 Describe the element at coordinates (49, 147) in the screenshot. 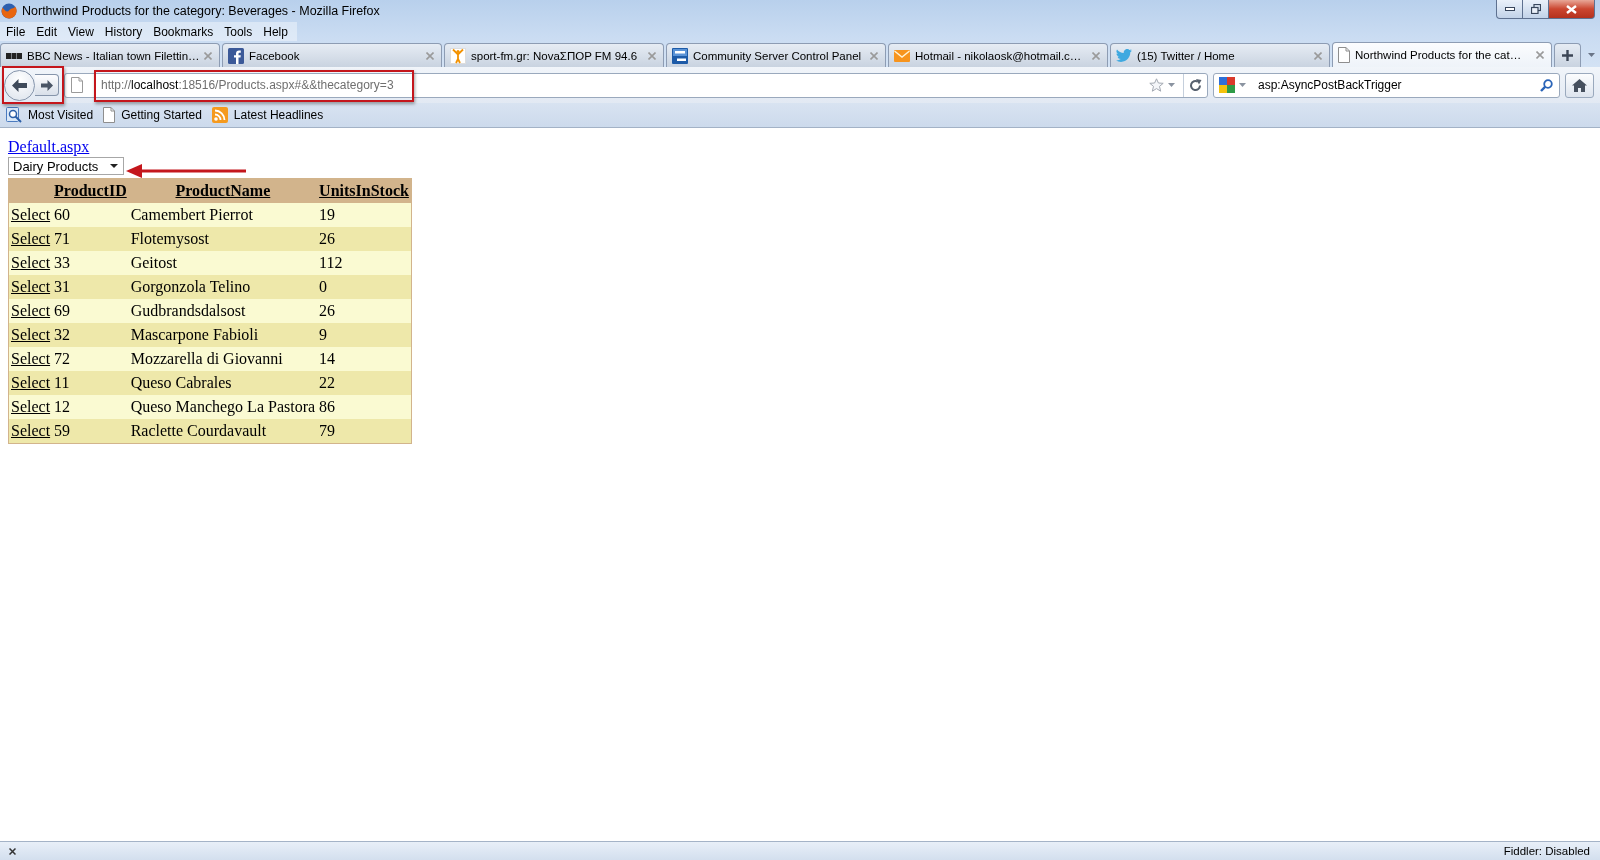

I see `page-link: Default.aspx` at that location.